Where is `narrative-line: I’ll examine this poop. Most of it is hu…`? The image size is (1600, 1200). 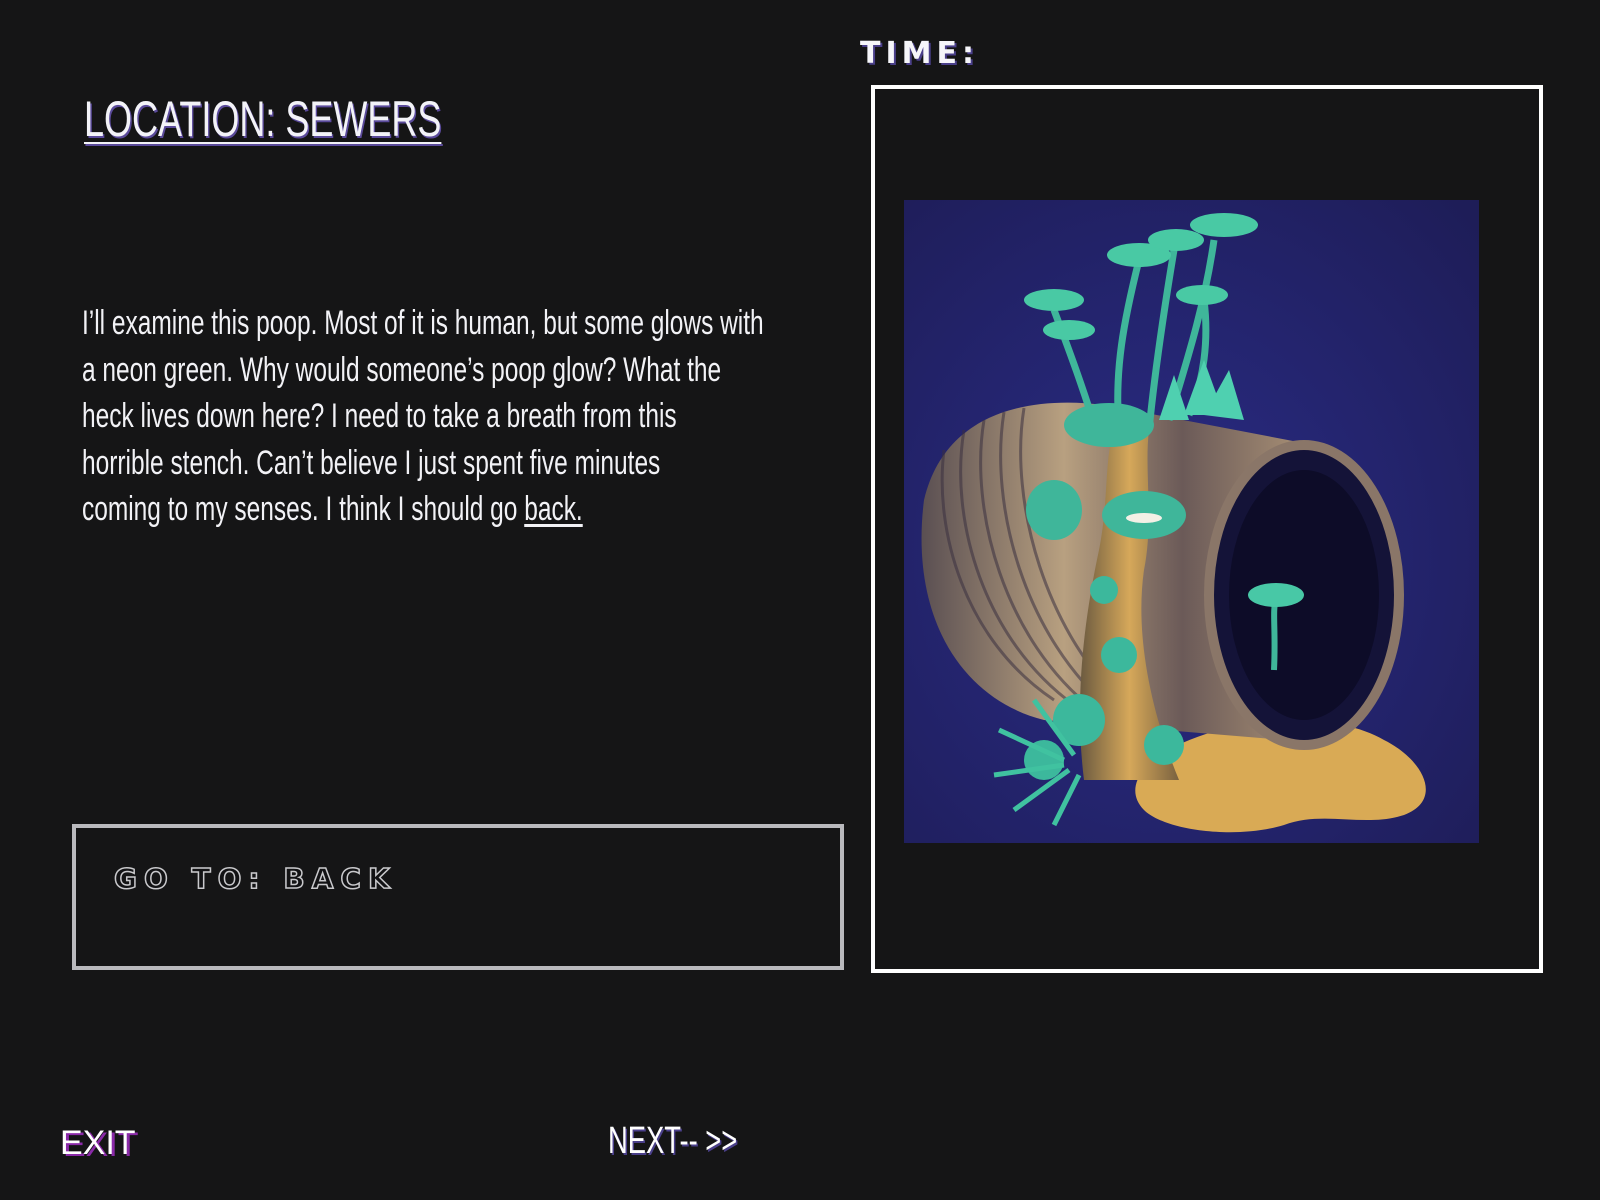
narrative-line: I’ll examine this poop. Most of it is hu… is located at coordinates (423, 323).